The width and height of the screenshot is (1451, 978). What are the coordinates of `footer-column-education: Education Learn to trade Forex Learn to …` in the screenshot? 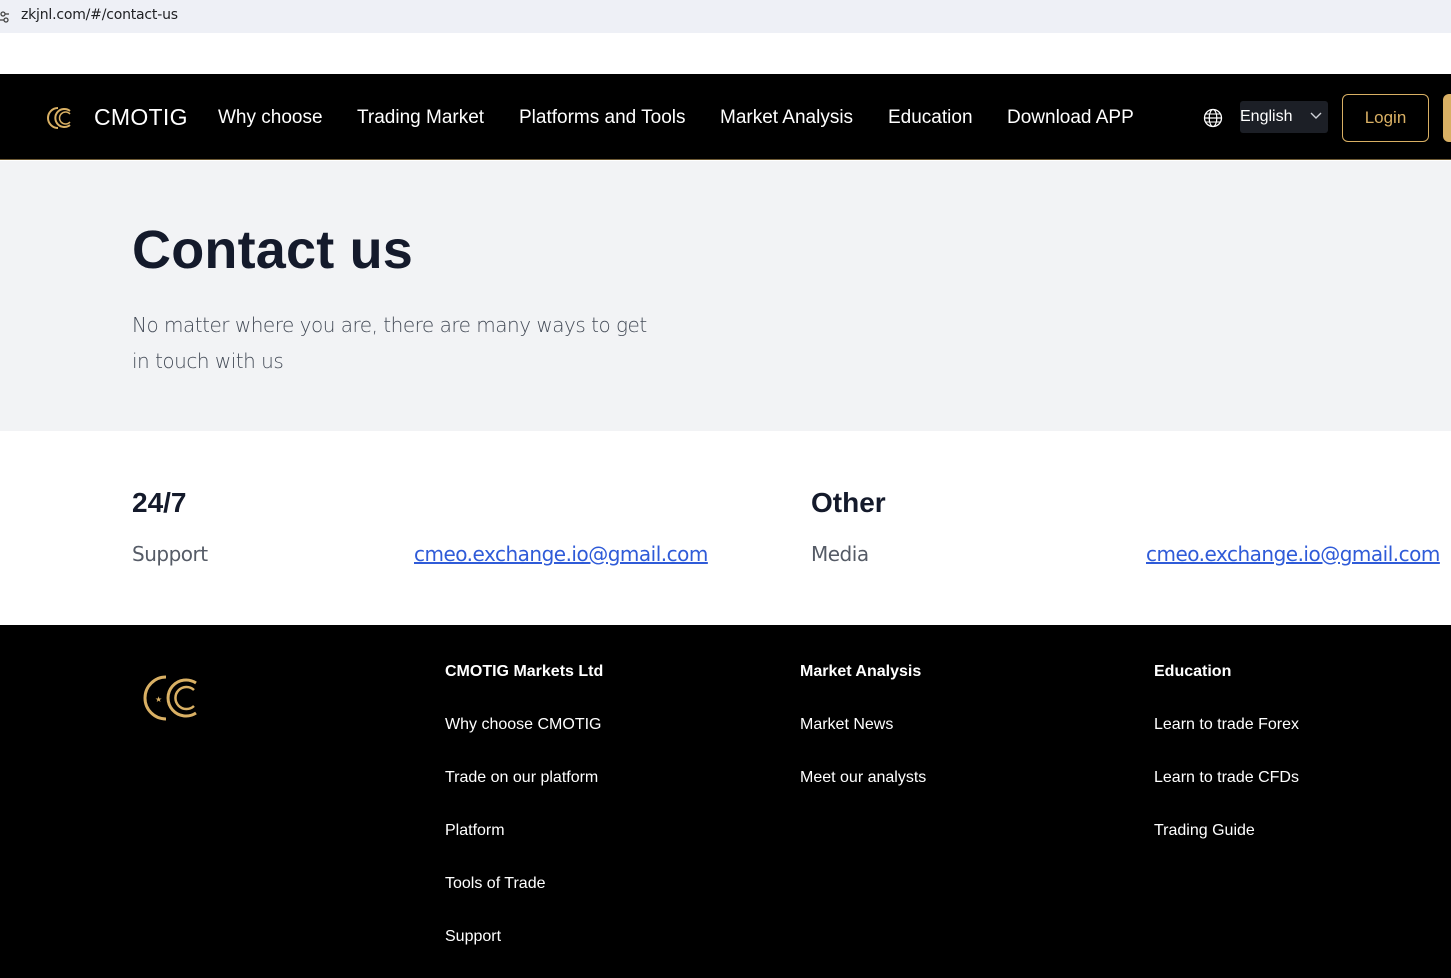 It's located at (1226, 768).